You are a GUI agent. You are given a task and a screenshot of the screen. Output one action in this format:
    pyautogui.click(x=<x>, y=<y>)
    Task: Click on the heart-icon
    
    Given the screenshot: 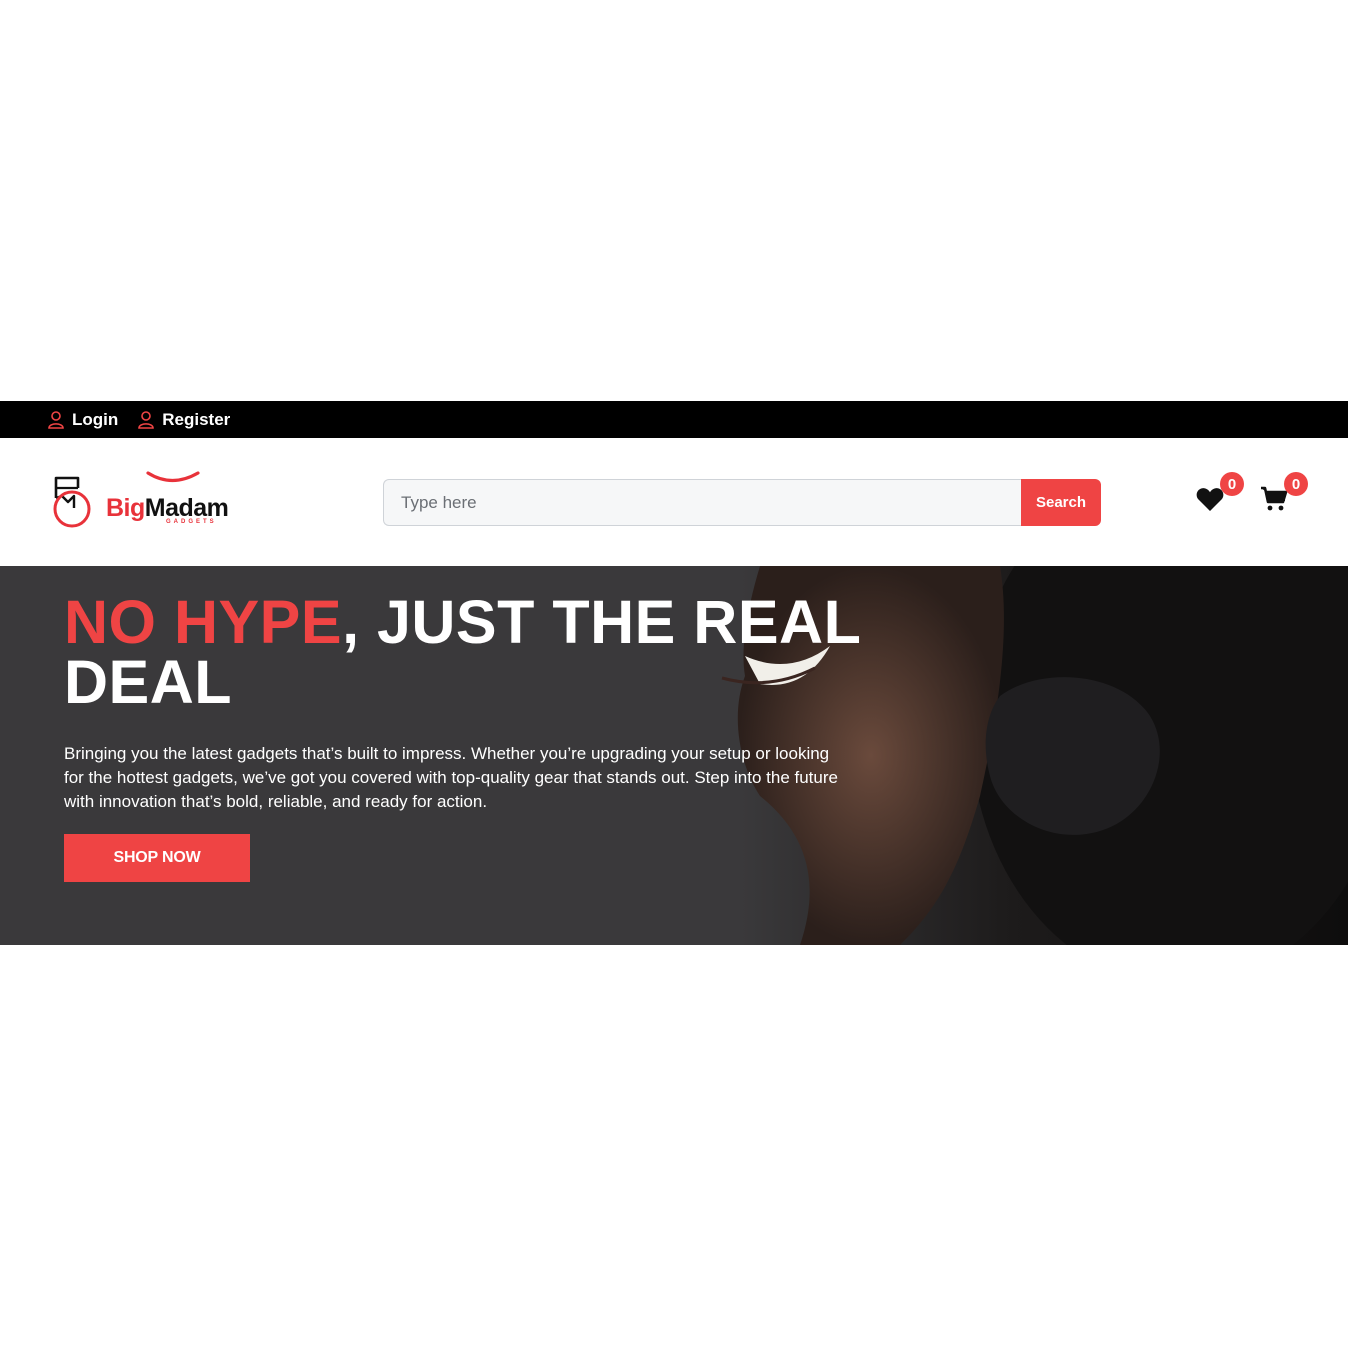 What is the action you would take?
    pyautogui.click(x=1210, y=499)
    